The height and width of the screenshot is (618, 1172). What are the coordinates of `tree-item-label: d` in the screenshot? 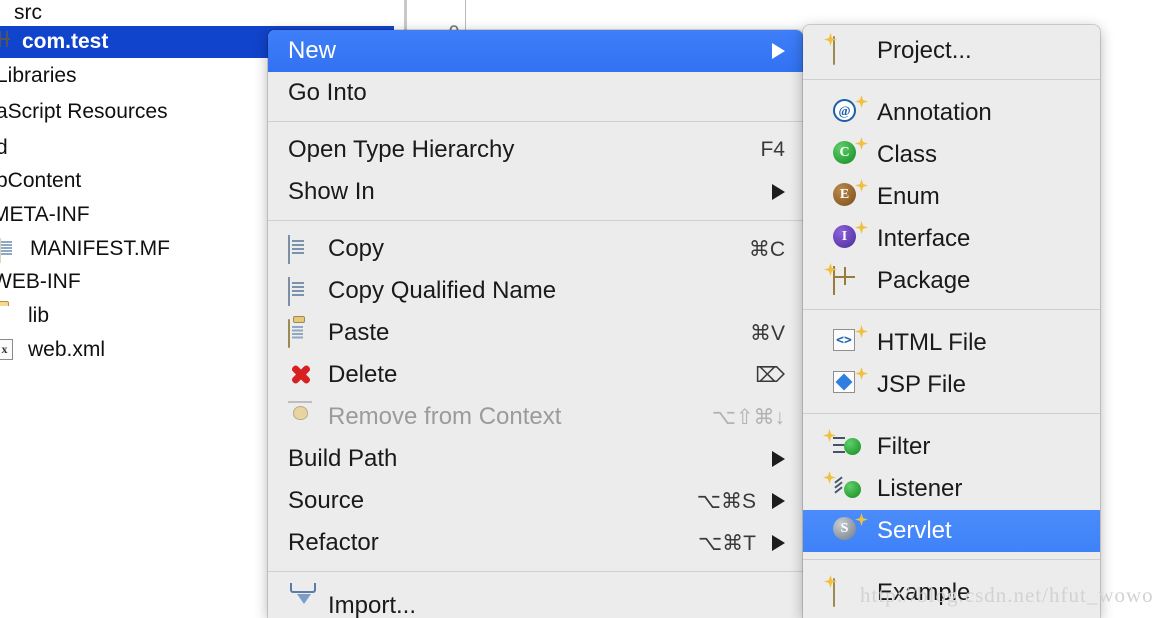 It's located at (4, 147).